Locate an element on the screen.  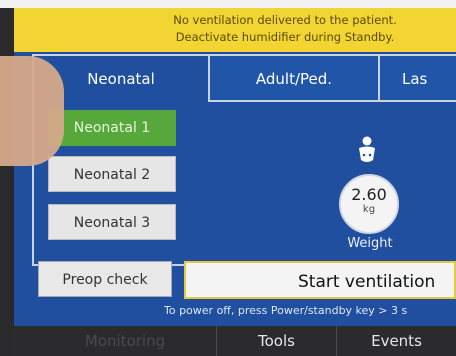
baby-icon is located at coordinates (367, 149).